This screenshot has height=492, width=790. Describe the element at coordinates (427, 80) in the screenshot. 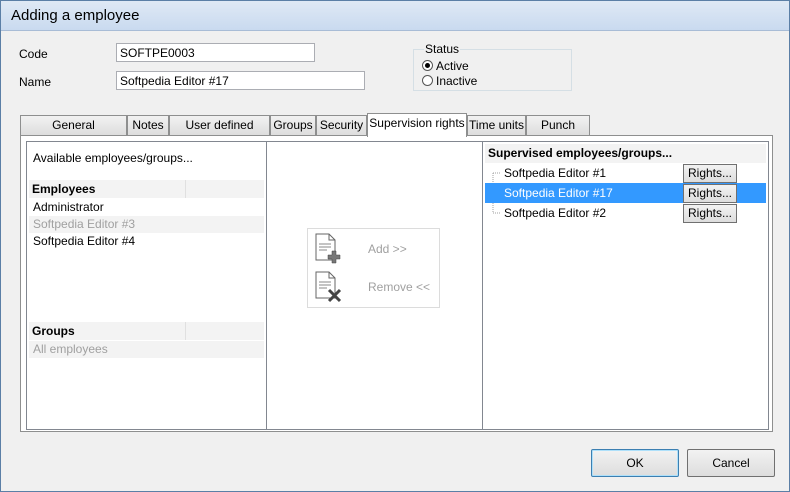

I see `radio-inactive-icon` at that location.